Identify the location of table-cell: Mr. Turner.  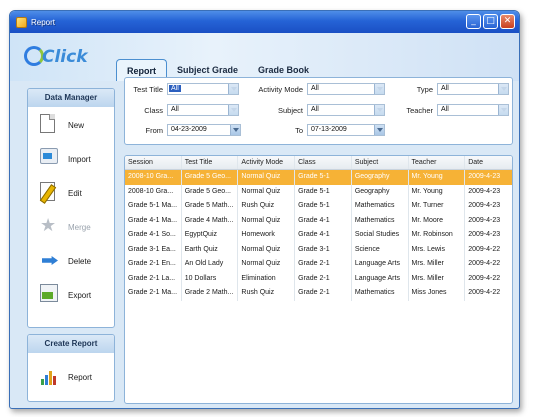
(437, 206).